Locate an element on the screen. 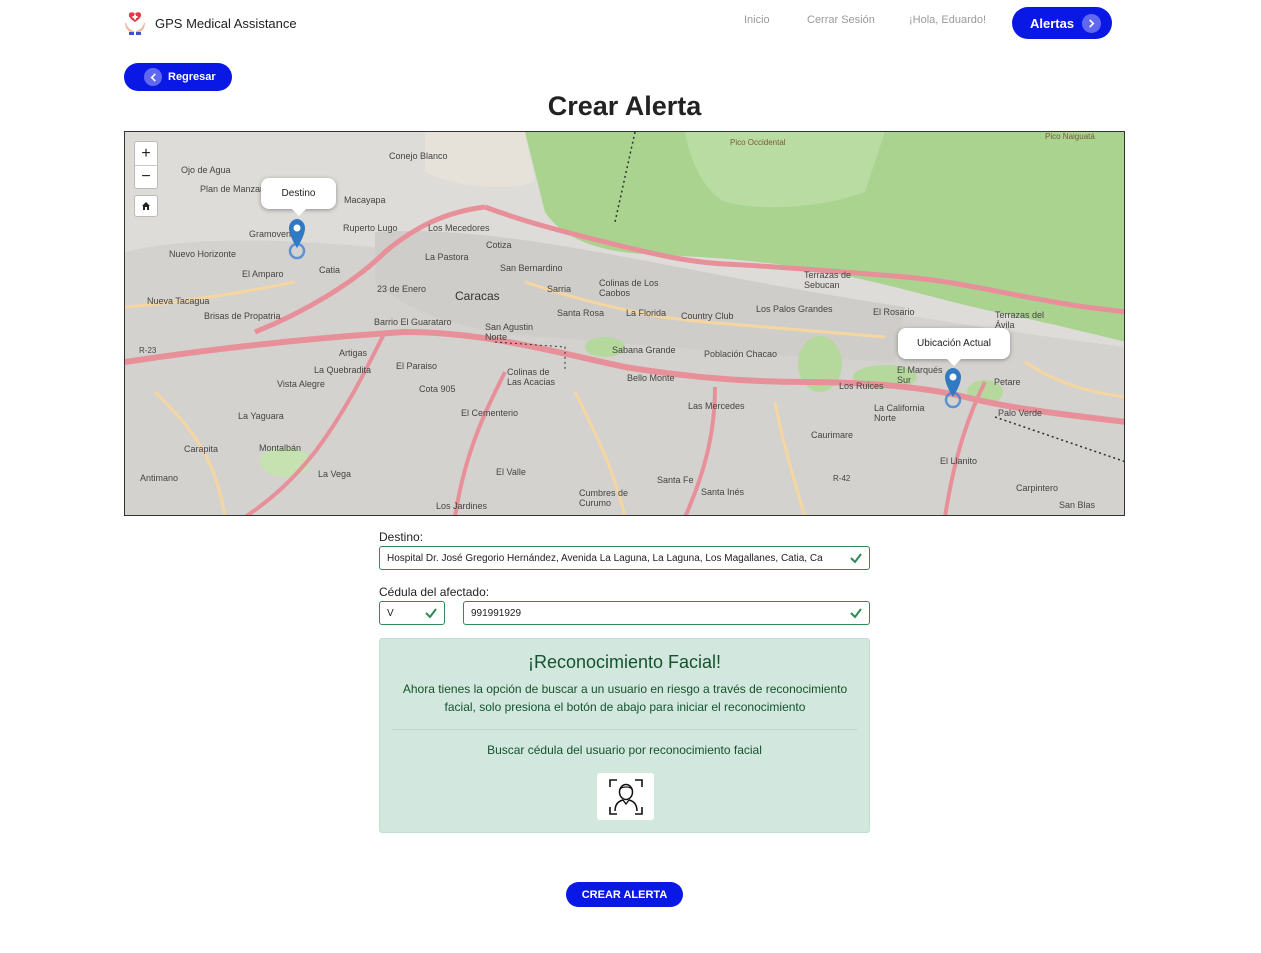  map-label: Nueva Tacagua is located at coordinates (178, 301).